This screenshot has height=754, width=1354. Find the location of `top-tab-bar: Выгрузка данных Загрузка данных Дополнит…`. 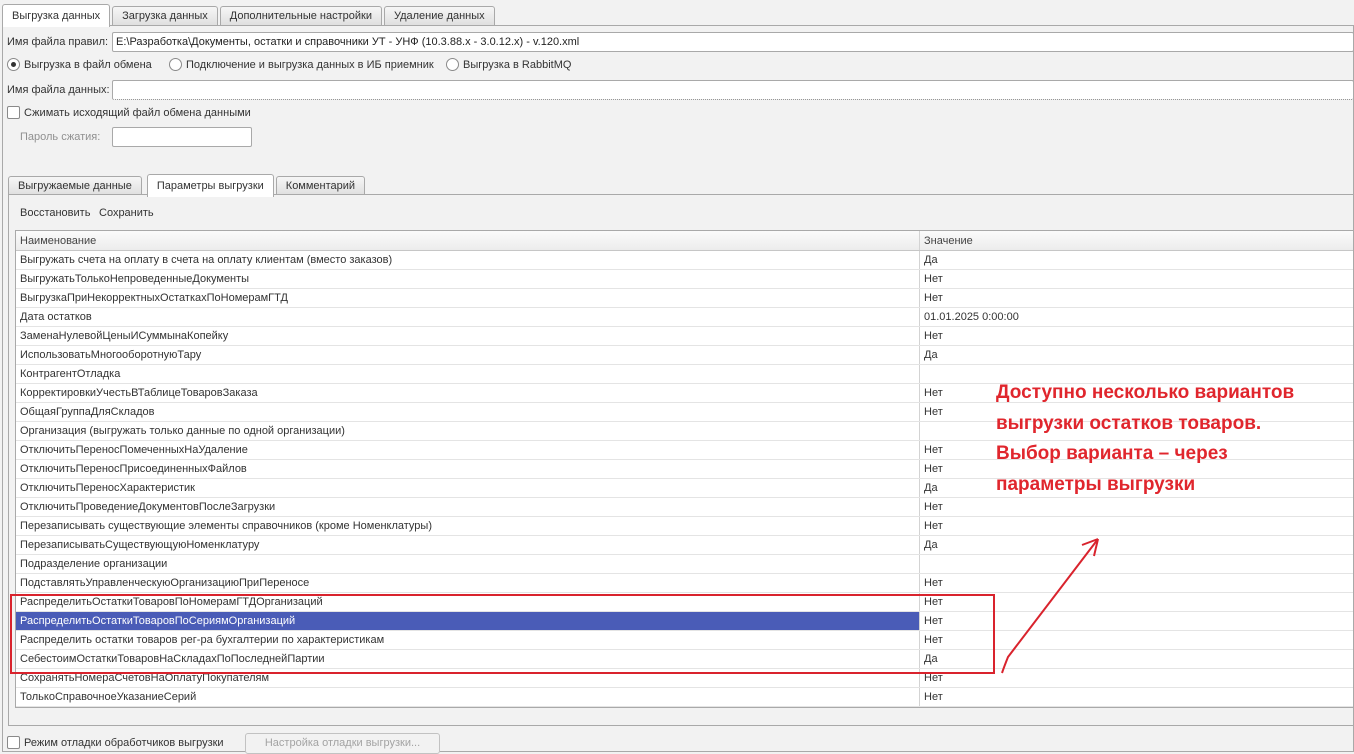

top-tab-bar: Выгрузка данных Загрузка данных Дополнит… is located at coordinates (248, 15).